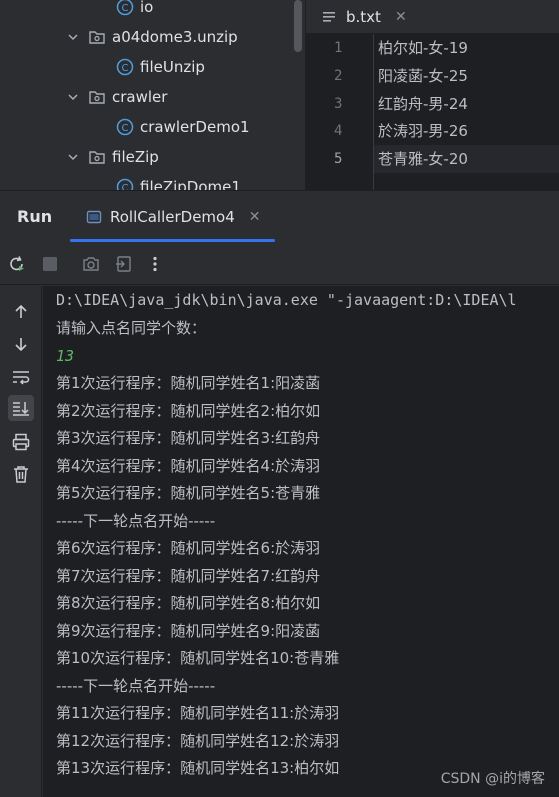 The width and height of the screenshot is (559, 797). Describe the element at coordinates (188, 411) in the screenshot. I see `console-line: 第2次运行程序：随机同学姓名2:柏尔如` at that location.